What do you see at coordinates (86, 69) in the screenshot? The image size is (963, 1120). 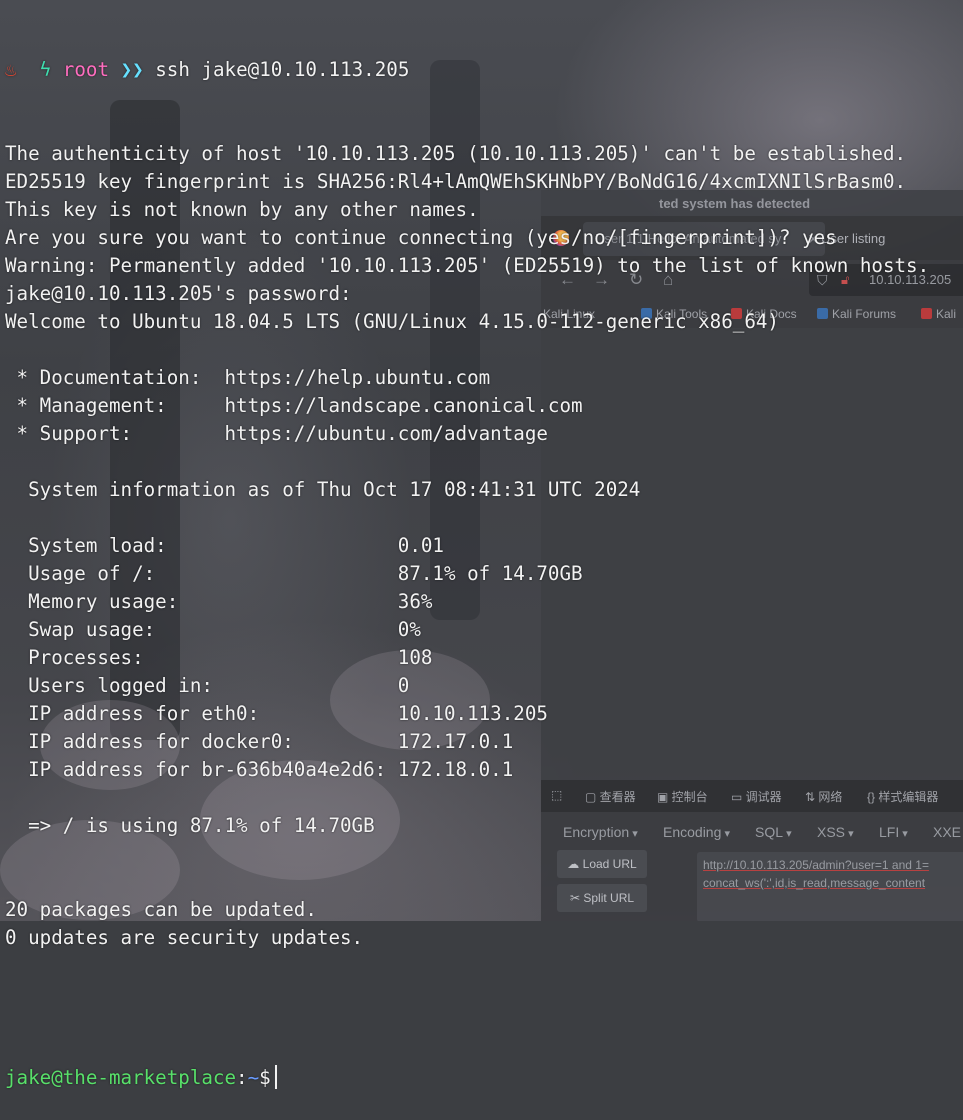 I see `prompt-user: root` at bounding box center [86, 69].